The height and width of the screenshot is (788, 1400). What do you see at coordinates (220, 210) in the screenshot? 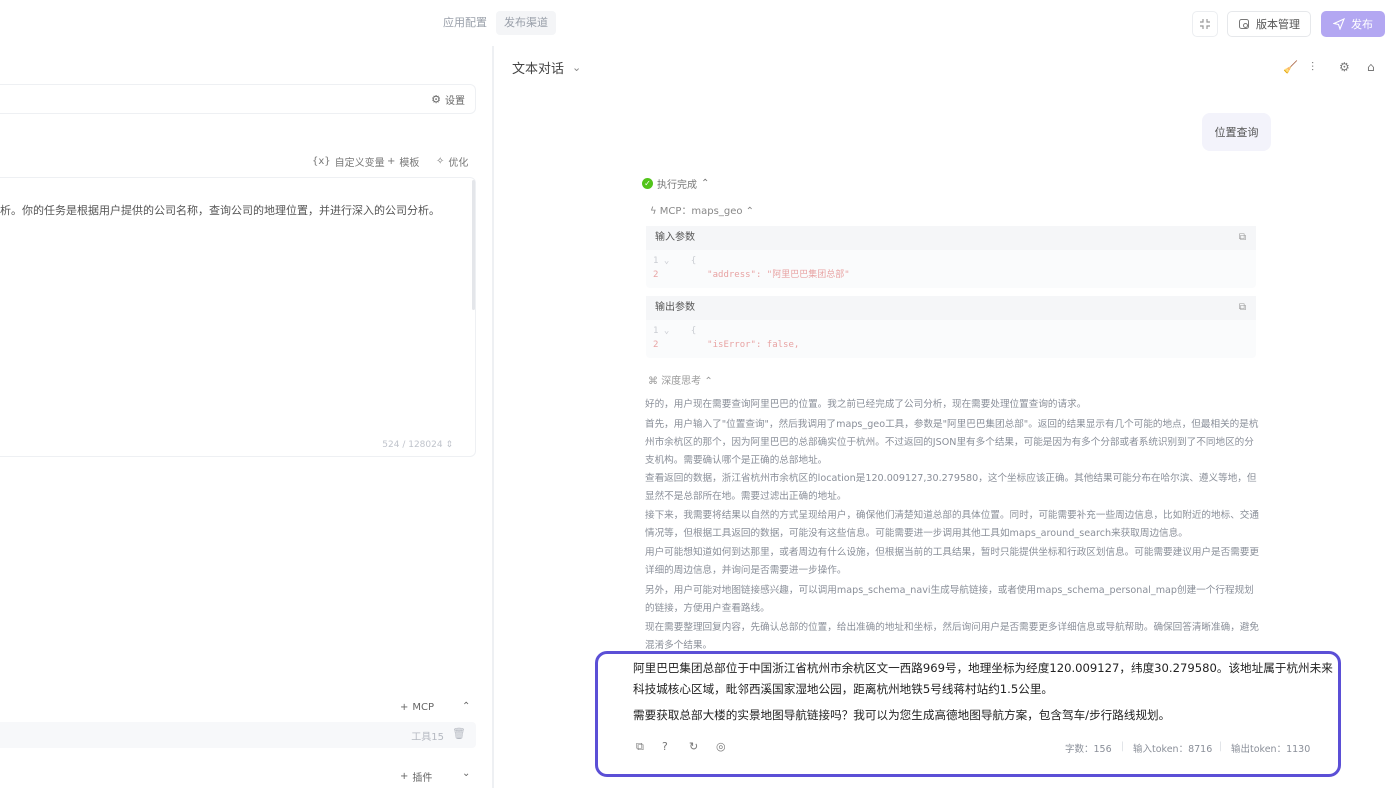
I see `prompt-text: 析。你的任务是根据用户提供的公司名称，查询公司的地理位置，并进行深入的公司分析。` at bounding box center [220, 210].